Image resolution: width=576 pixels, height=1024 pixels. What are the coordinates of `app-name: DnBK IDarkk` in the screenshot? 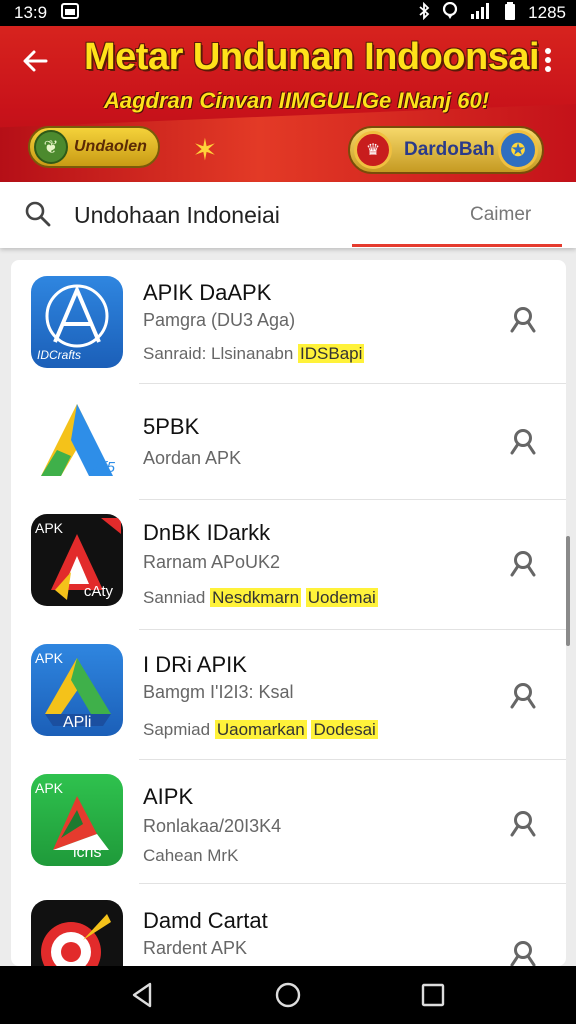 It's located at (207, 532).